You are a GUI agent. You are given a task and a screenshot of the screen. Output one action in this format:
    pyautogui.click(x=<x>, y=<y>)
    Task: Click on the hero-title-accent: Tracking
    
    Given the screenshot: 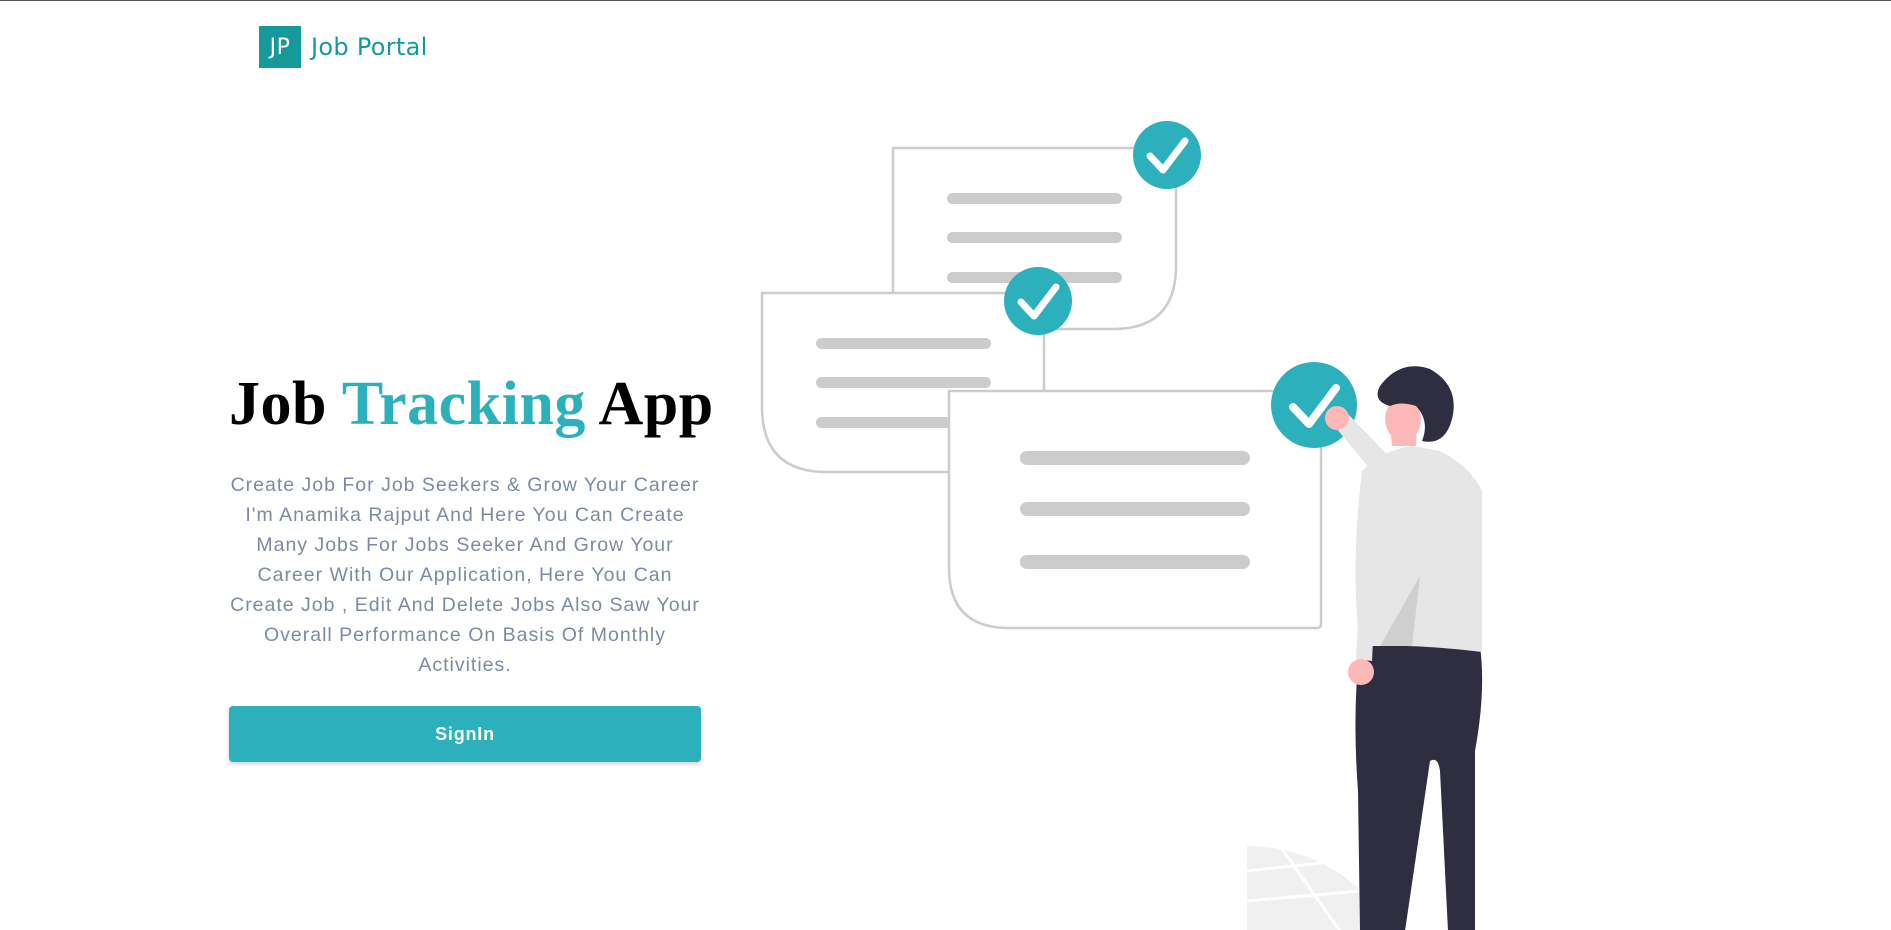 What is the action you would take?
    pyautogui.click(x=463, y=404)
    